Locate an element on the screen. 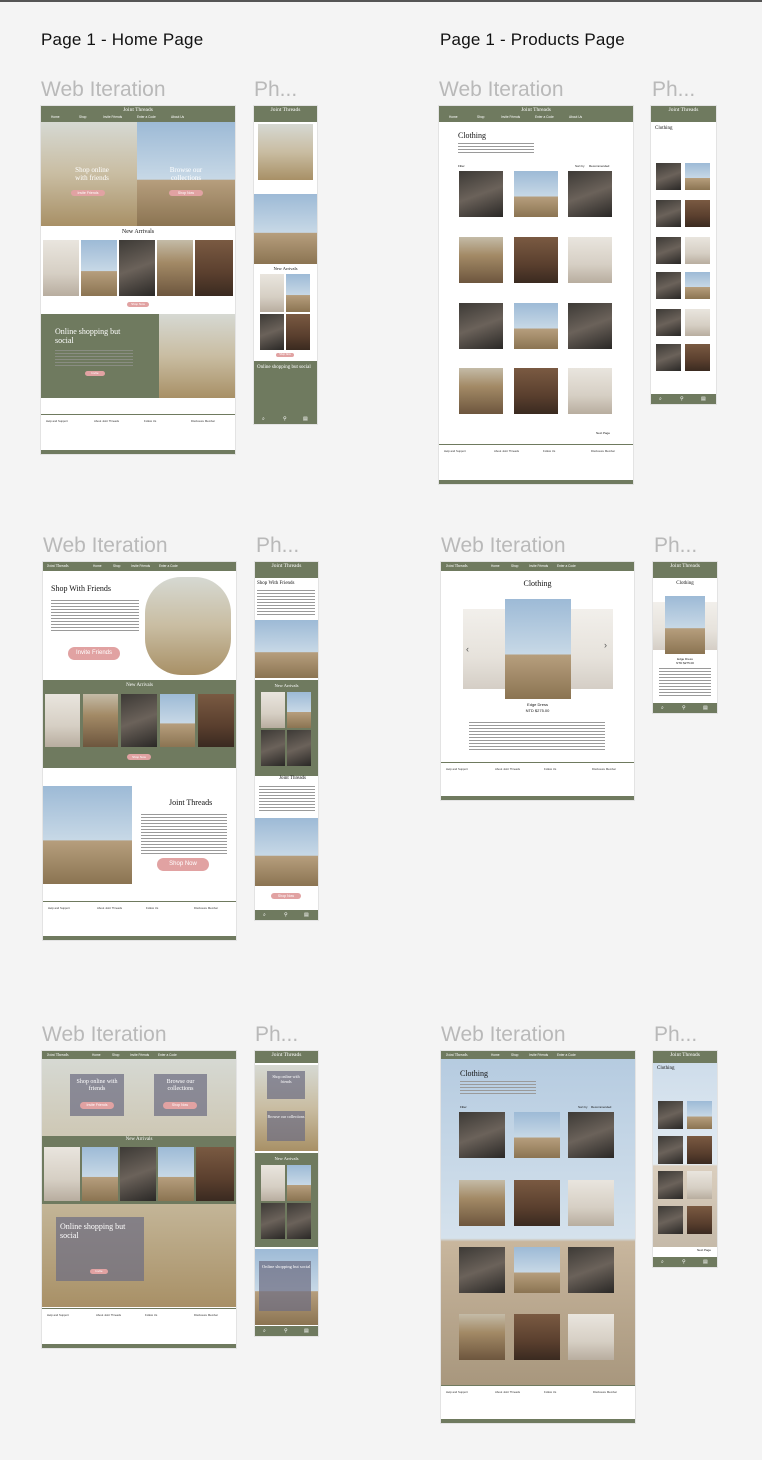 The height and width of the screenshot is (1460, 762). products2-brand: Joint Threads is located at coordinates (457, 565).